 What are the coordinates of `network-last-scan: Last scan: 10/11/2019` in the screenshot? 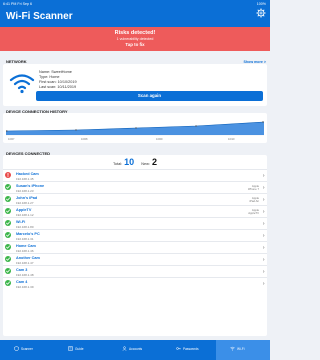 It's located at (58, 87).